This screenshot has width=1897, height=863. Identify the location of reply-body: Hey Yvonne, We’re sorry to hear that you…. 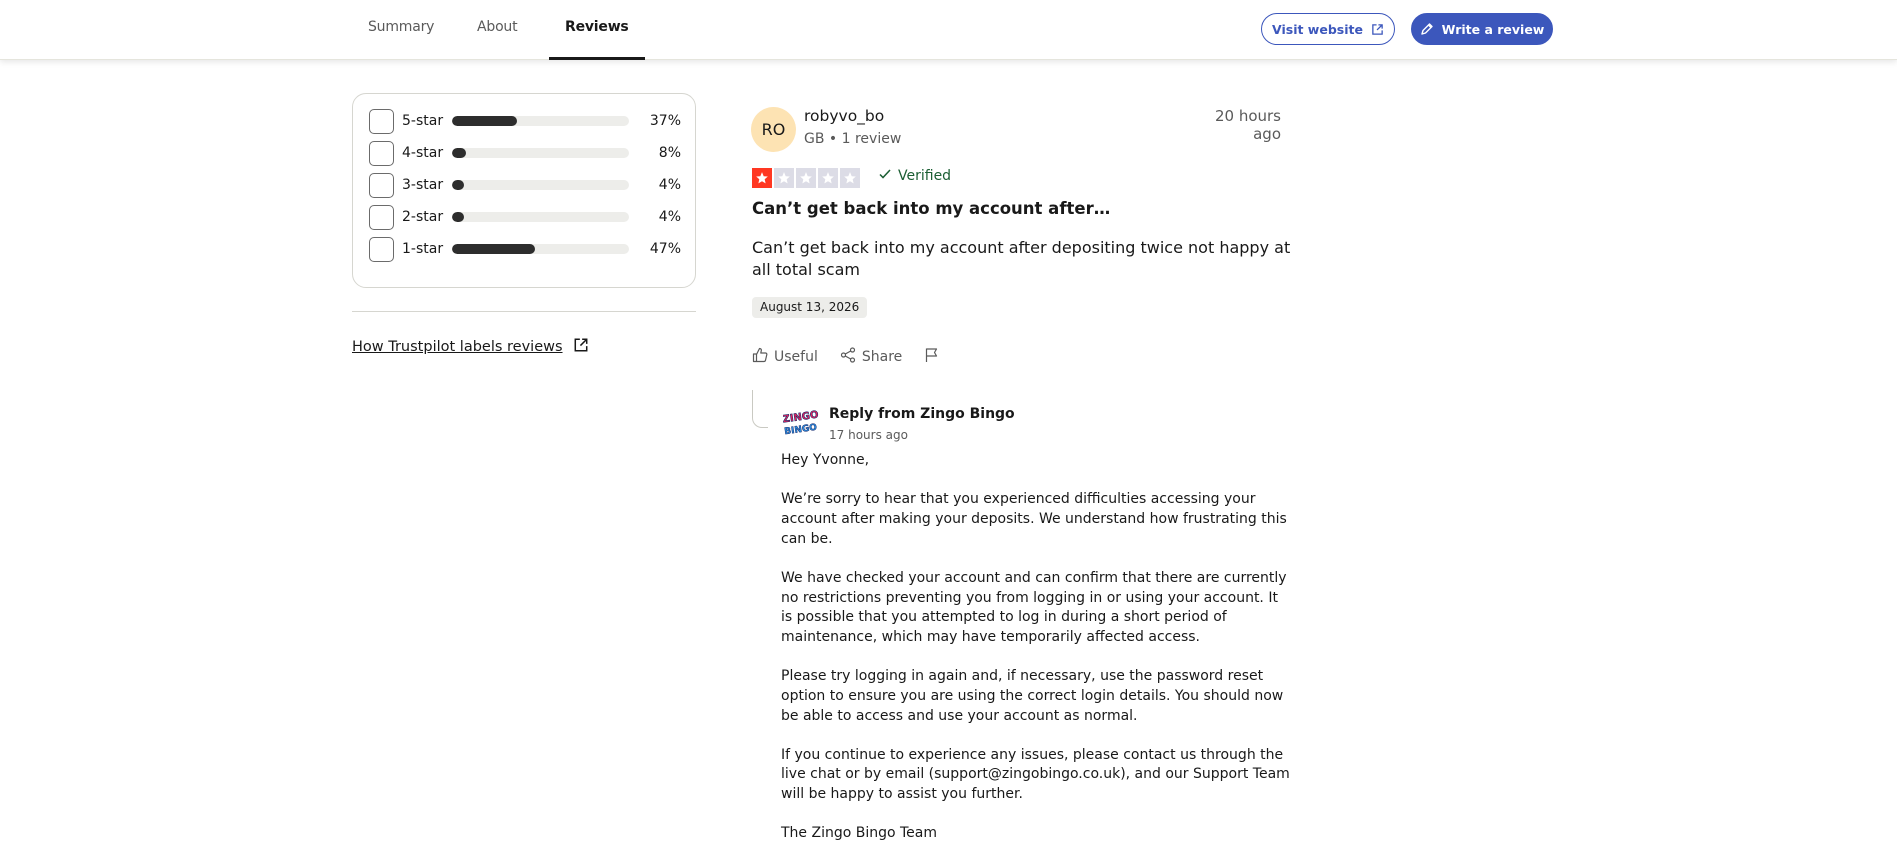
(1036, 657).